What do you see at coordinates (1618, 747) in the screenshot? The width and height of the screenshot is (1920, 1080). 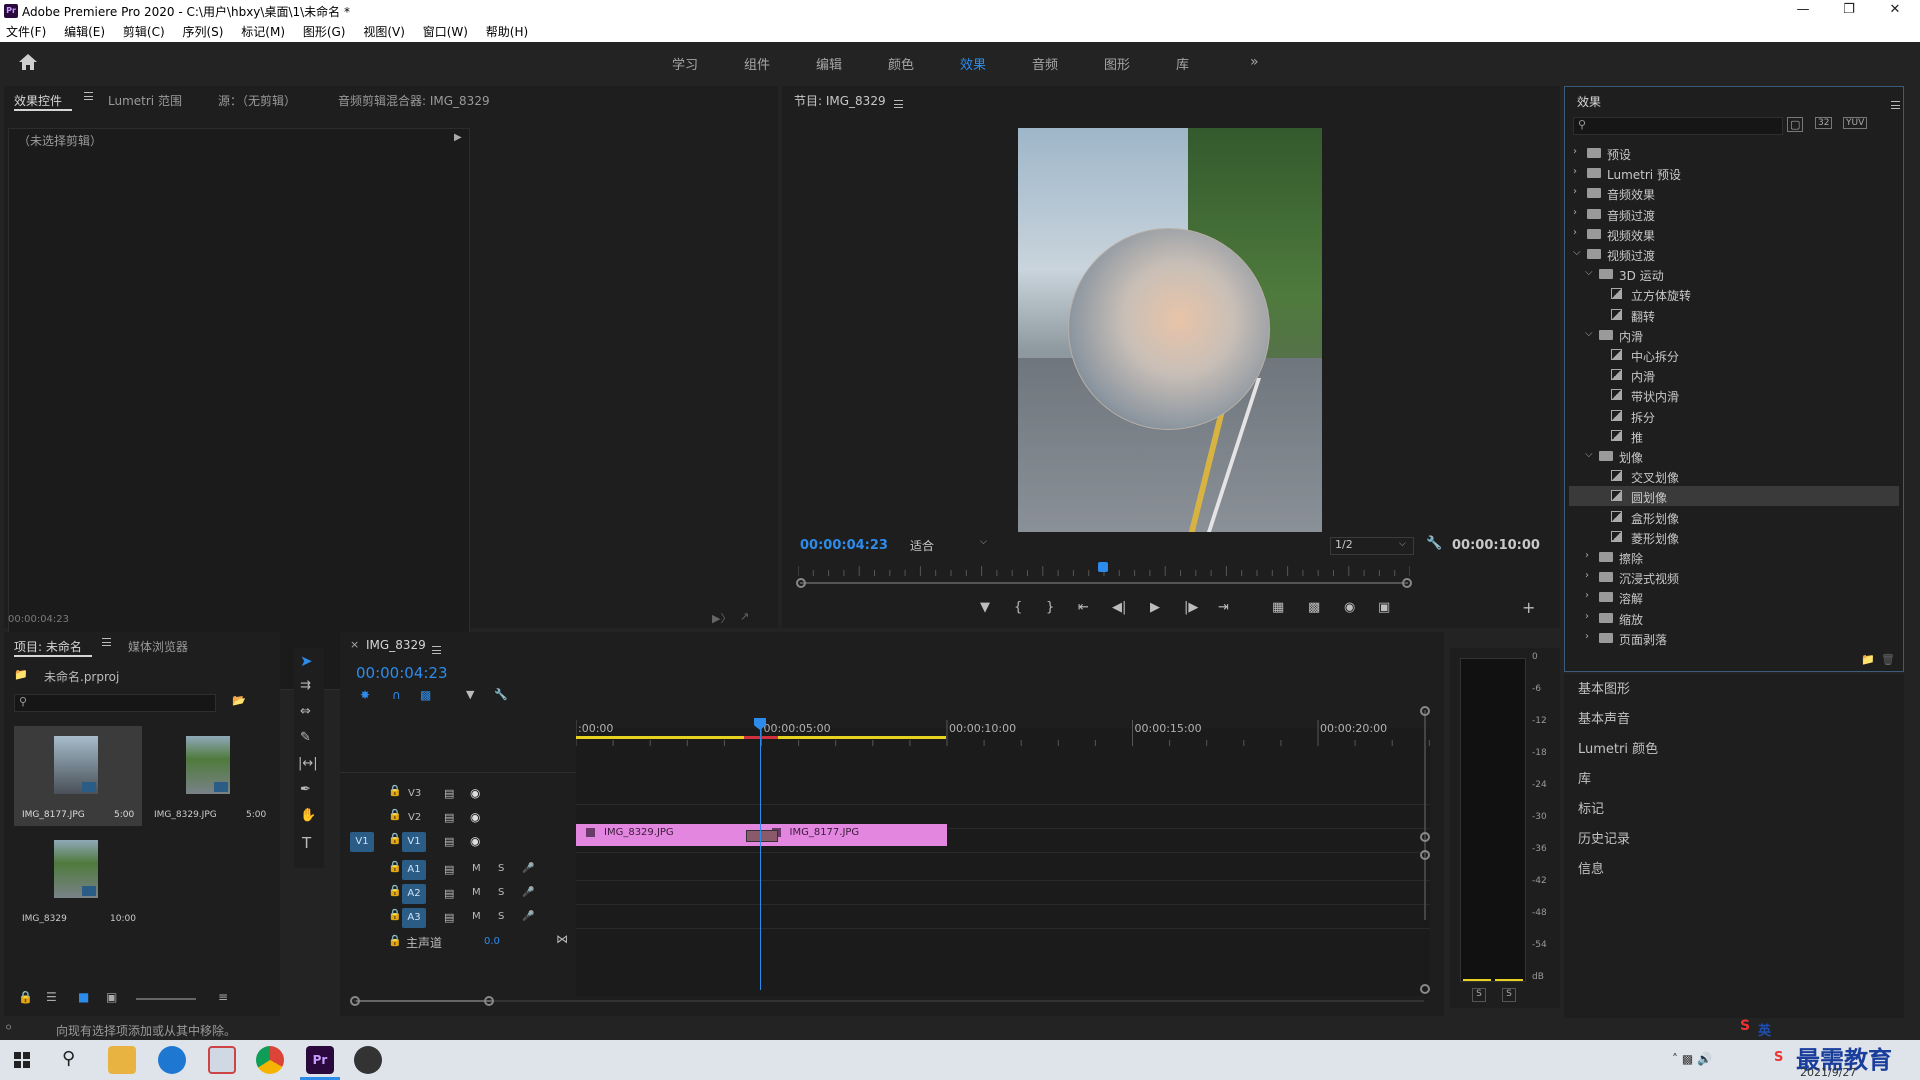 I see `side-lumetri-color: Lumetri 颜色` at bounding box center [1618, 747].